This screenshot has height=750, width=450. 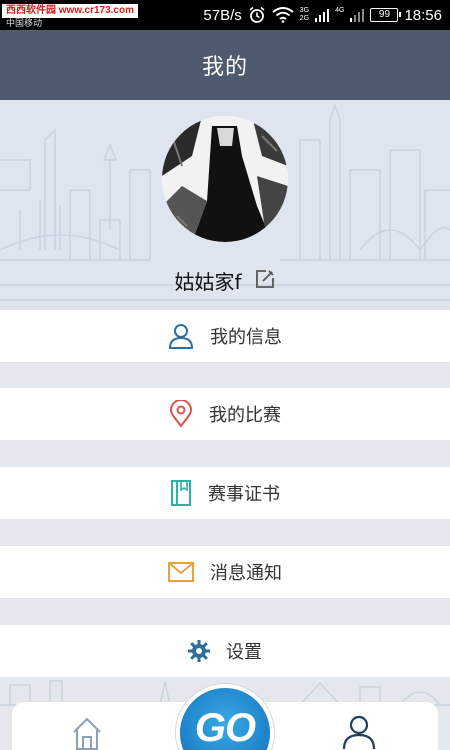 I want to click on home-icon, so click(x=87, y=733).